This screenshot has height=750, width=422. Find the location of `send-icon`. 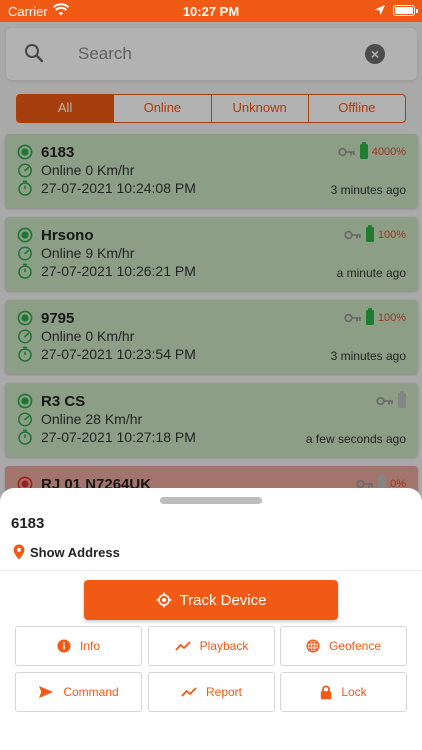

send-icon is located at coordinates (46, 692).